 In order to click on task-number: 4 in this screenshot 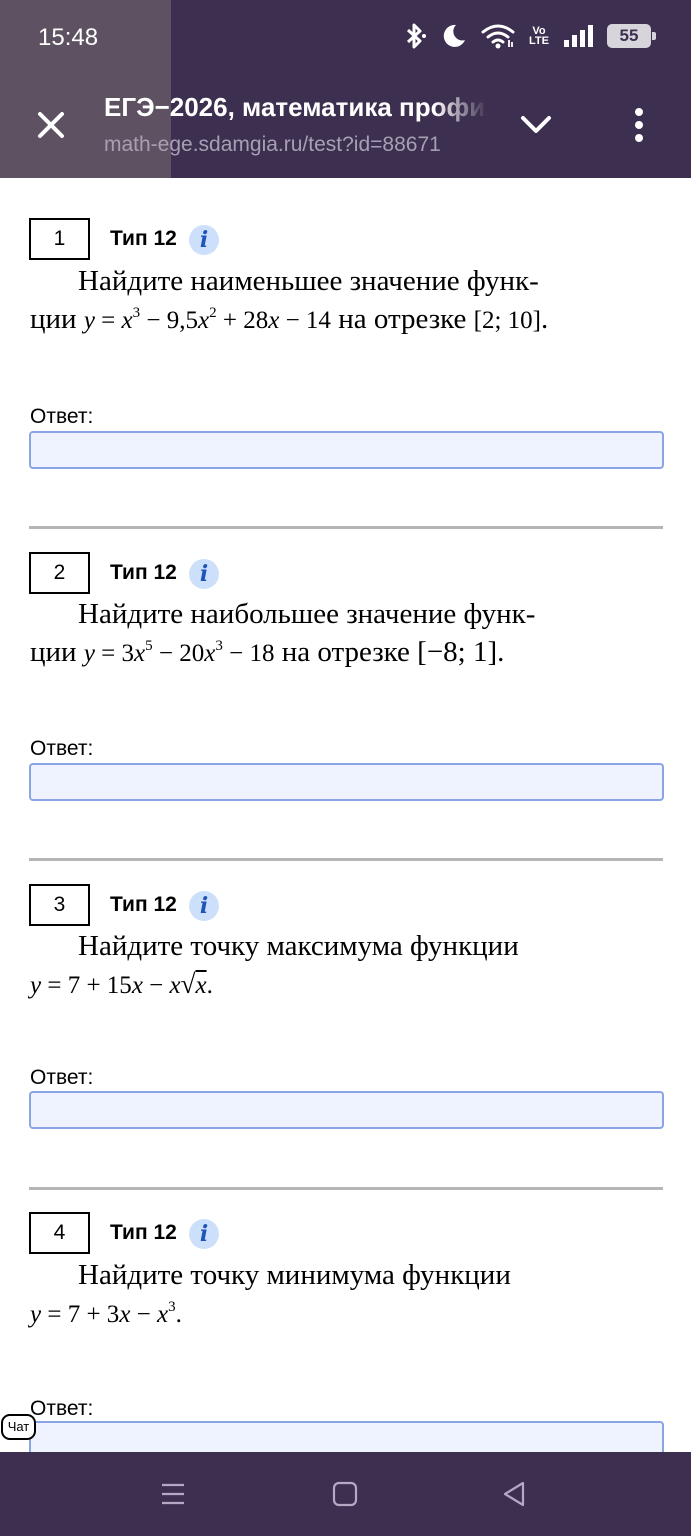, I will do `click(59, 1233)`.